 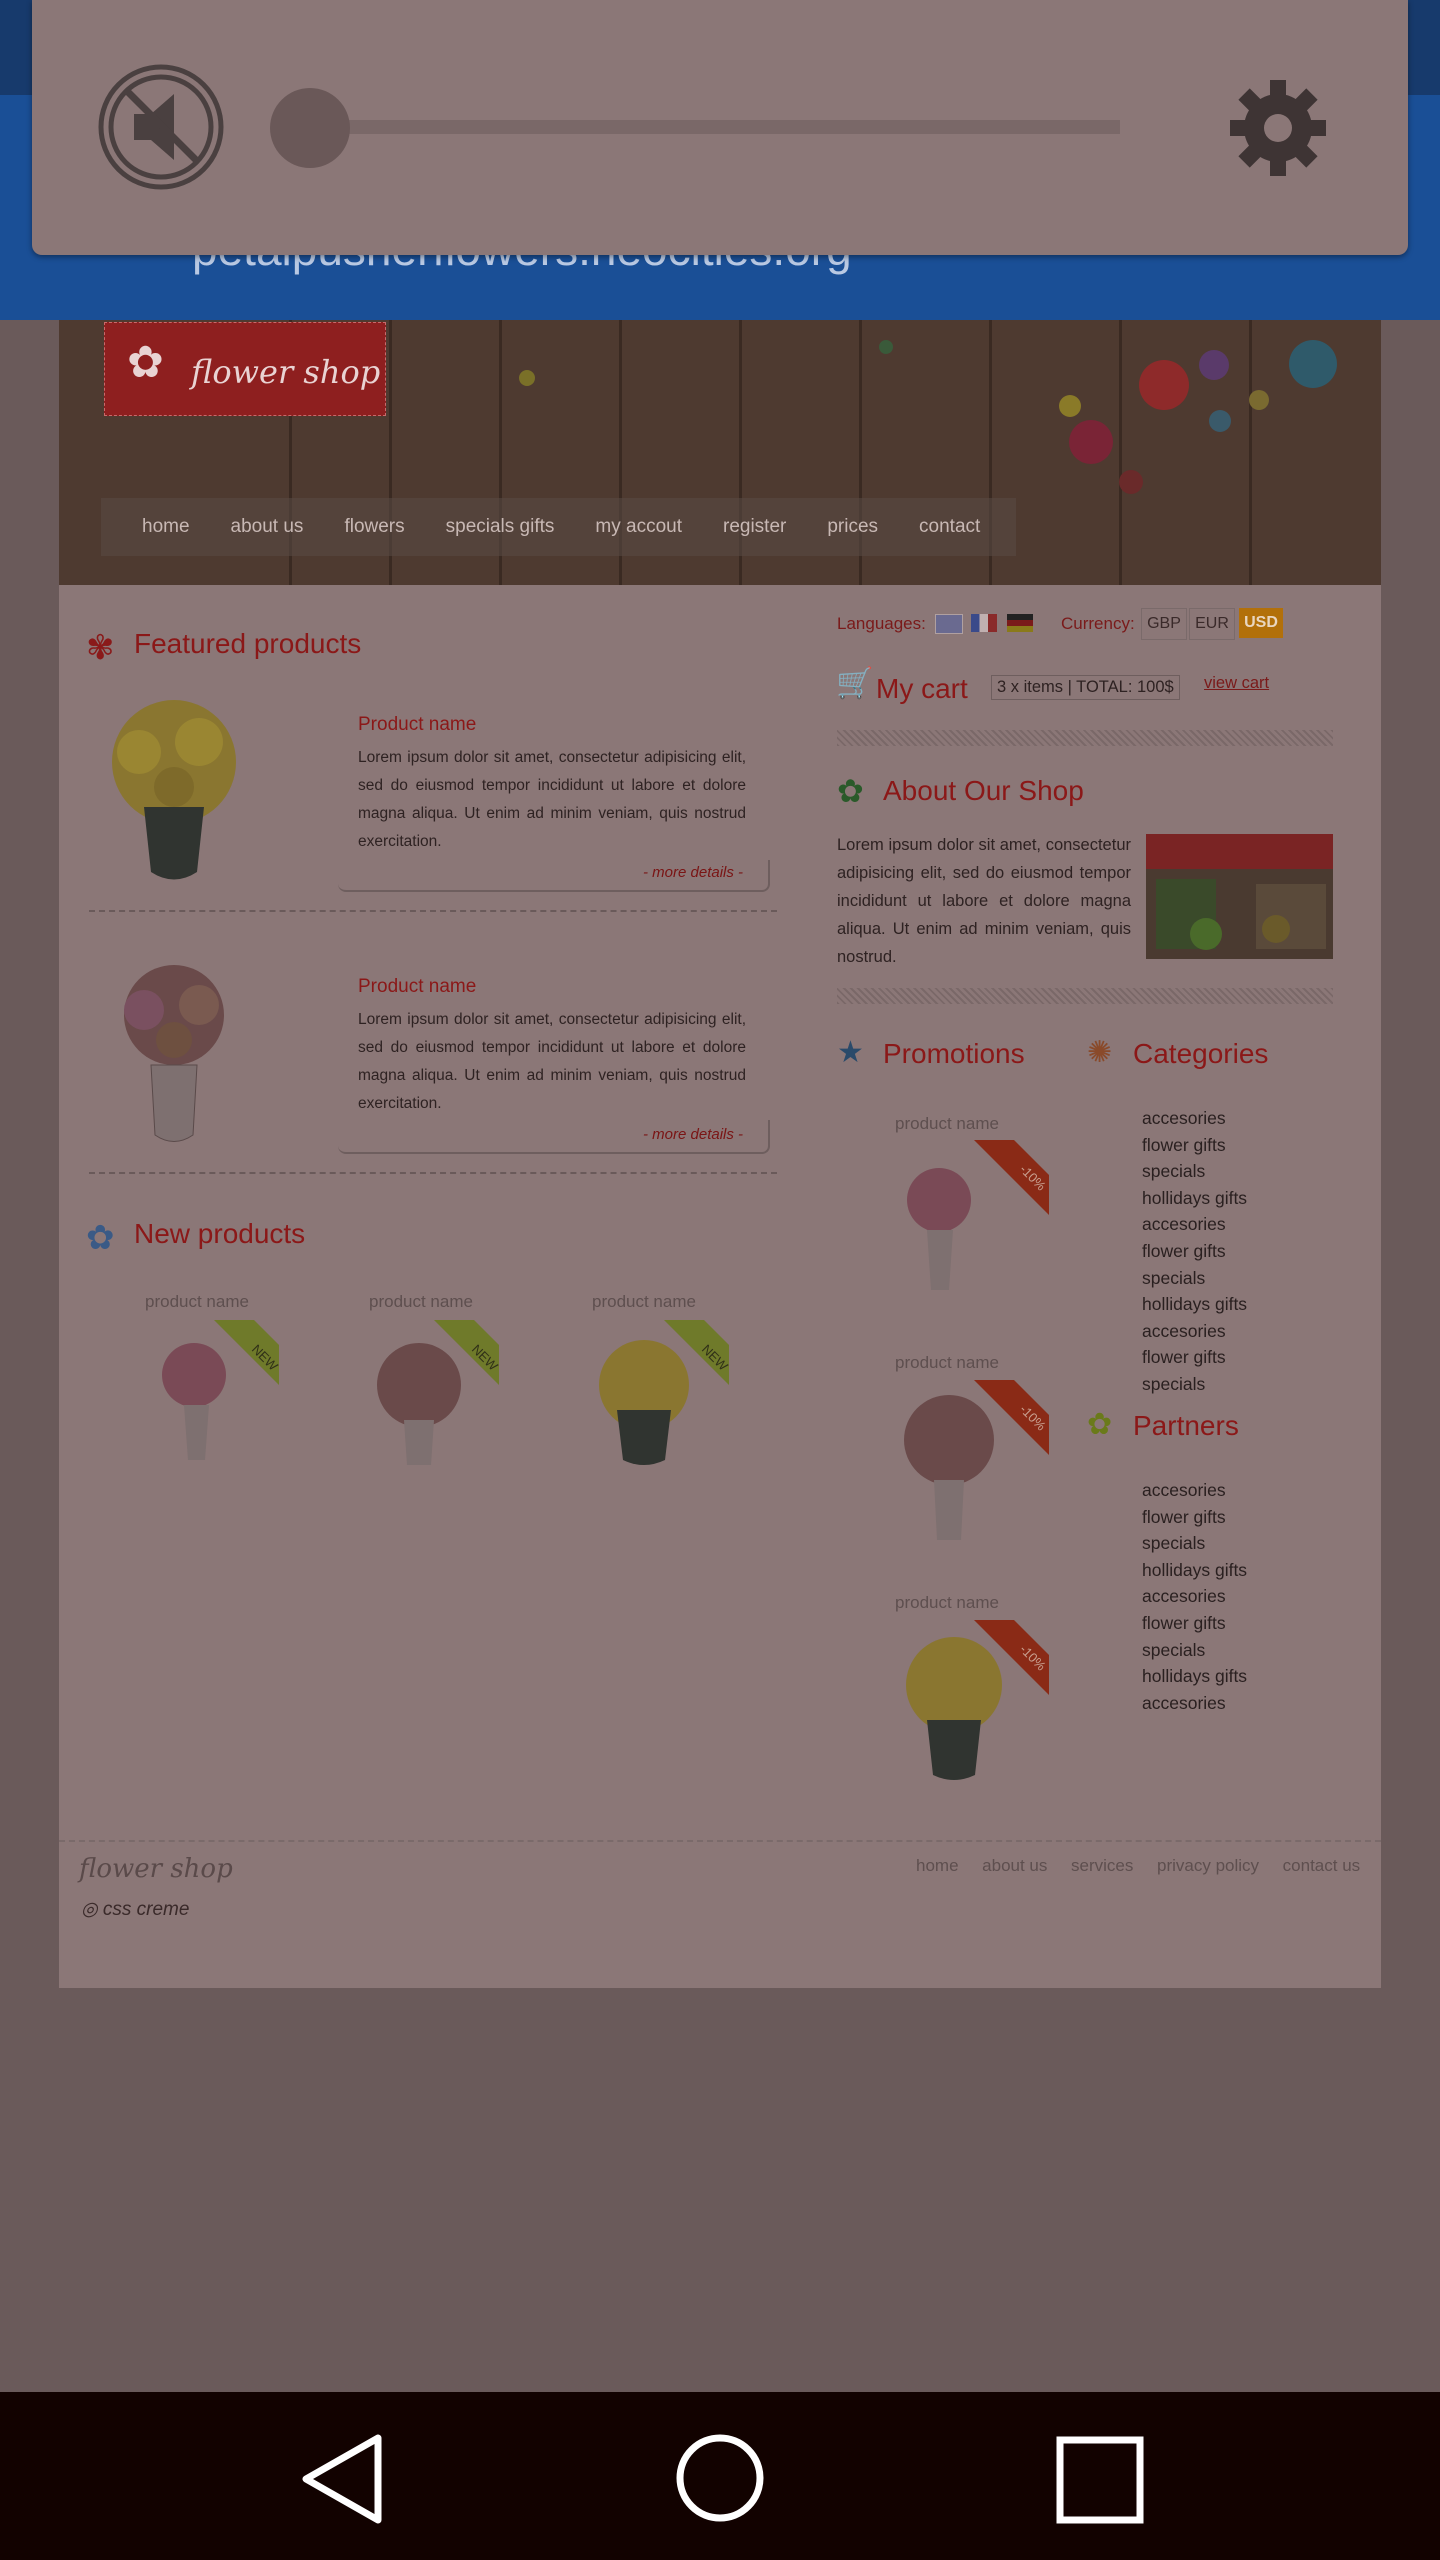 I want to click on promotions-title: Promotions, so click(x=954, y=1053).